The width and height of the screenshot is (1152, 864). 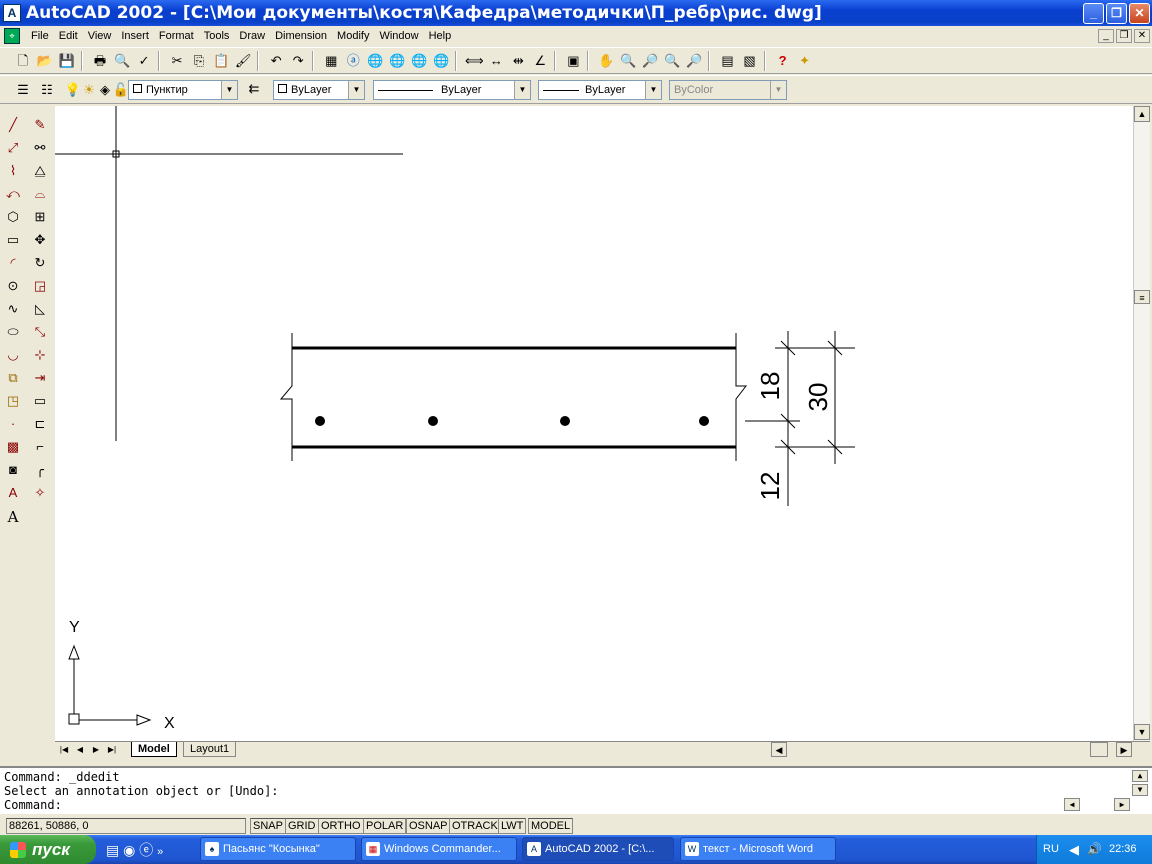 What do you see at coordinates (512, 826) in the screenshot?
I see `lwt-toggle: LWT` at bounding box center [512, 826].